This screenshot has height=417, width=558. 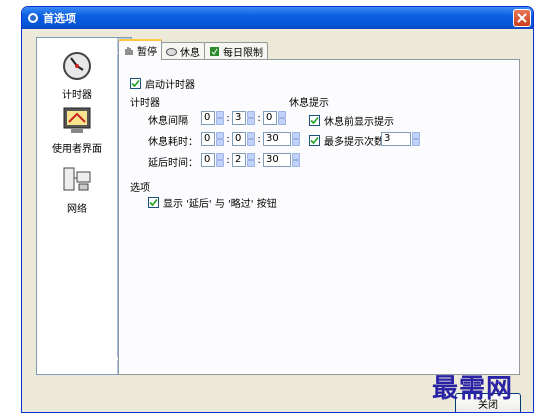 I want to click on title-bar: 首选项, so click(x=277, y=18).